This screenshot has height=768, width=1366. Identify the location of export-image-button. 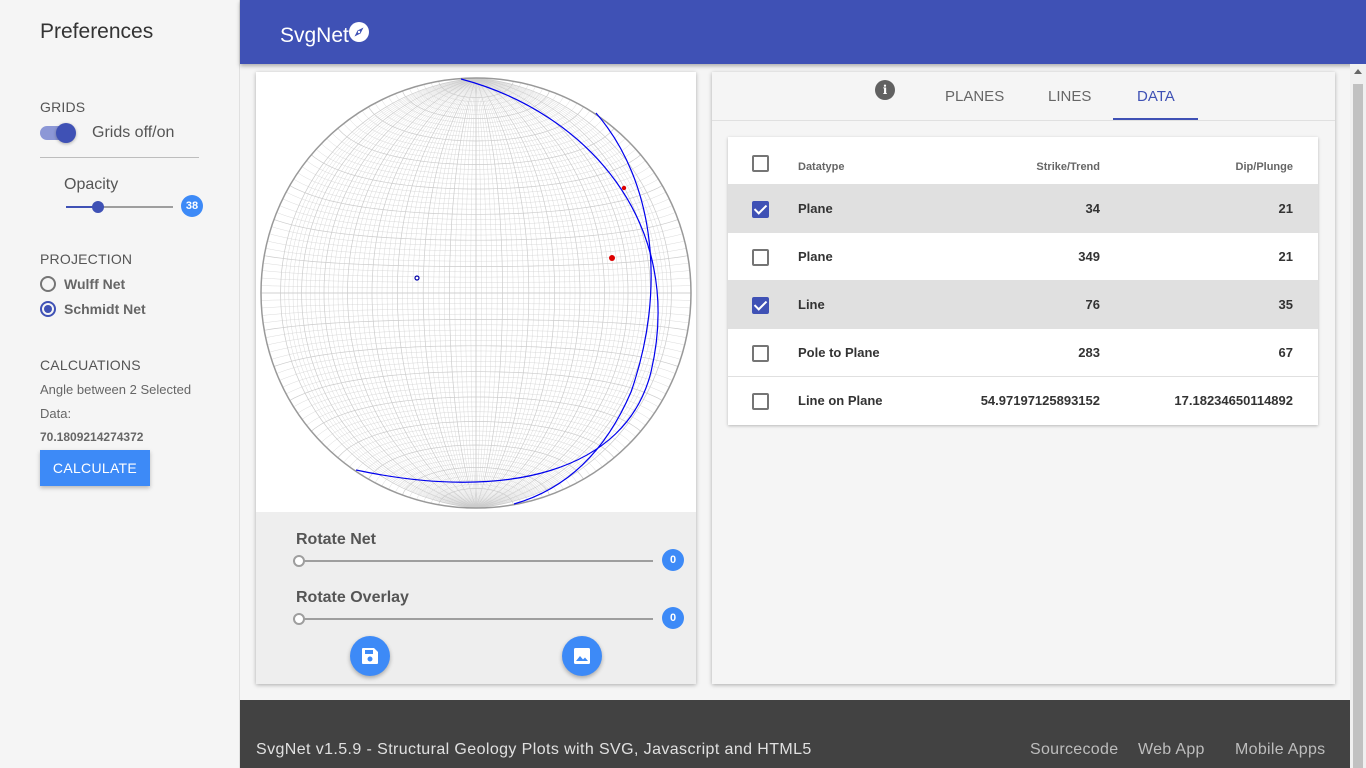
(582, 656).